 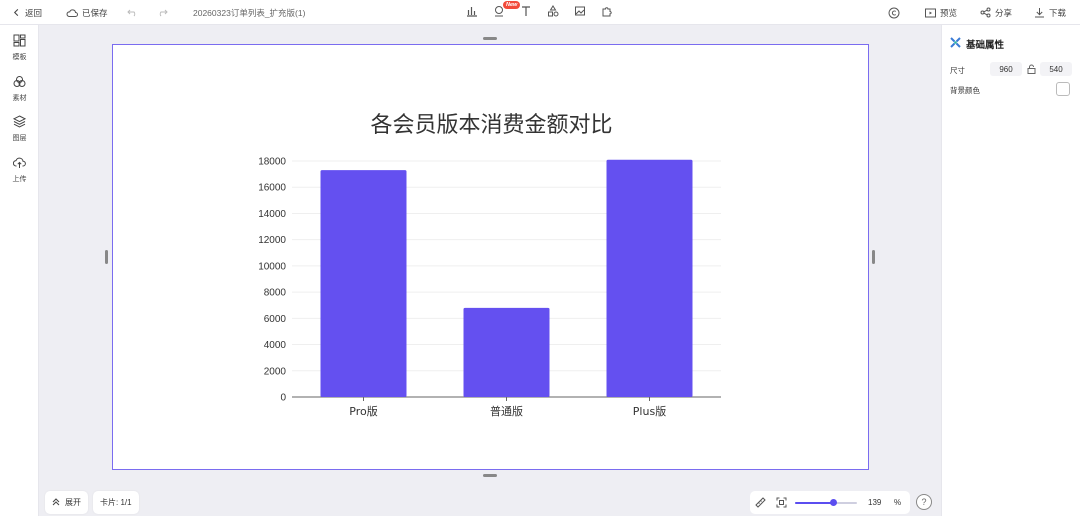 I want to click on sidebar-item-assets: 素材, so click(x=19, y=89).